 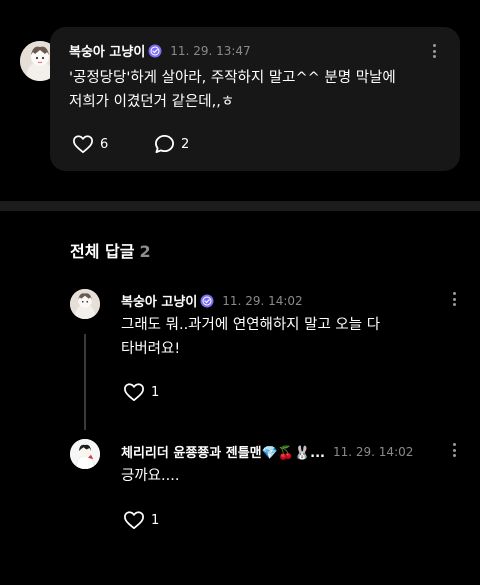 I want to click on post-comment-count: 2, so click(x=185, y=144).